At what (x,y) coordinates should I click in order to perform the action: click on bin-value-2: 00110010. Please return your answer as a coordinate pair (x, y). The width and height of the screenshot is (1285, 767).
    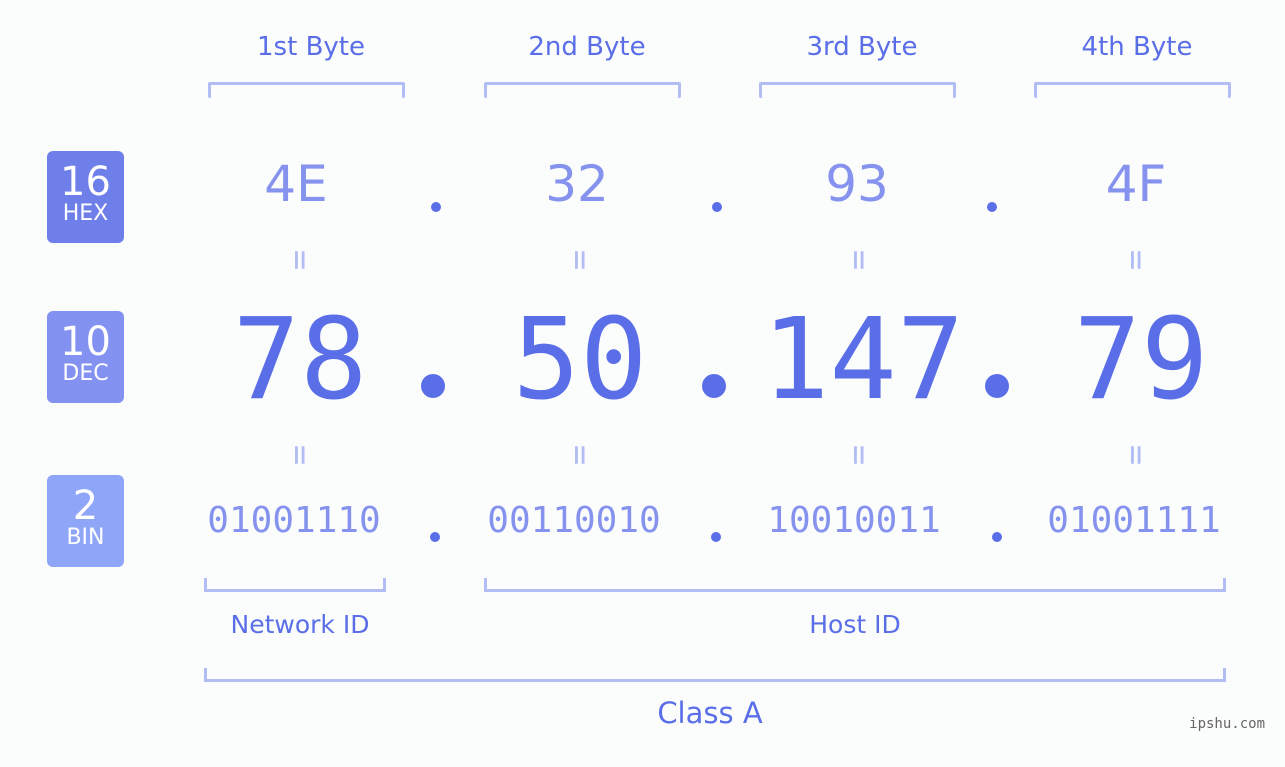
    Looking at the image, I should click on (574, 520).